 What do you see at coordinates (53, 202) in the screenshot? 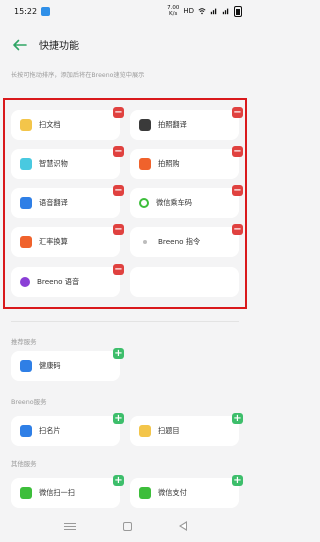
I see `shortcut-label: 语音翻译` at bounding box center [53, 202].